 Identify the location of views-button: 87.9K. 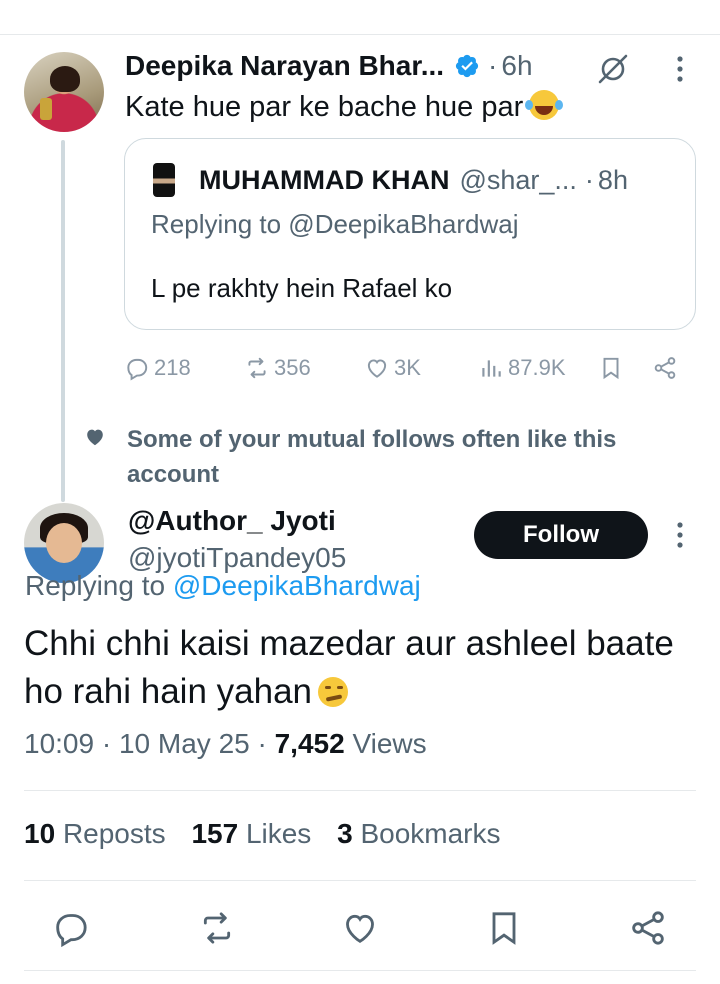
(522, 368).